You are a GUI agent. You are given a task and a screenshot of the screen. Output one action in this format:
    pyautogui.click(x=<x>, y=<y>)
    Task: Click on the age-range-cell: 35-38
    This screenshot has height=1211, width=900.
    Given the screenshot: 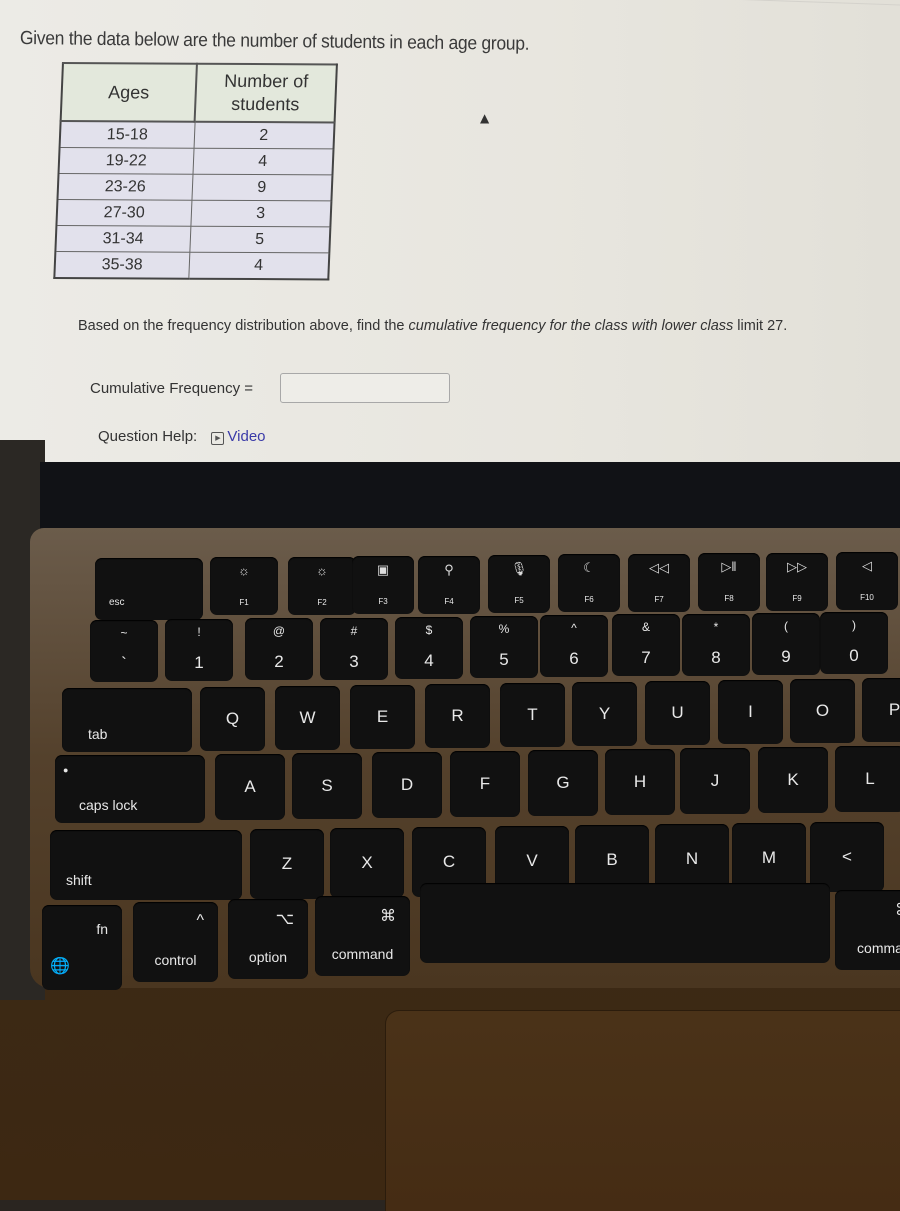 What is the action you would take?
    pyautogui.click(x=122, y=265)
    